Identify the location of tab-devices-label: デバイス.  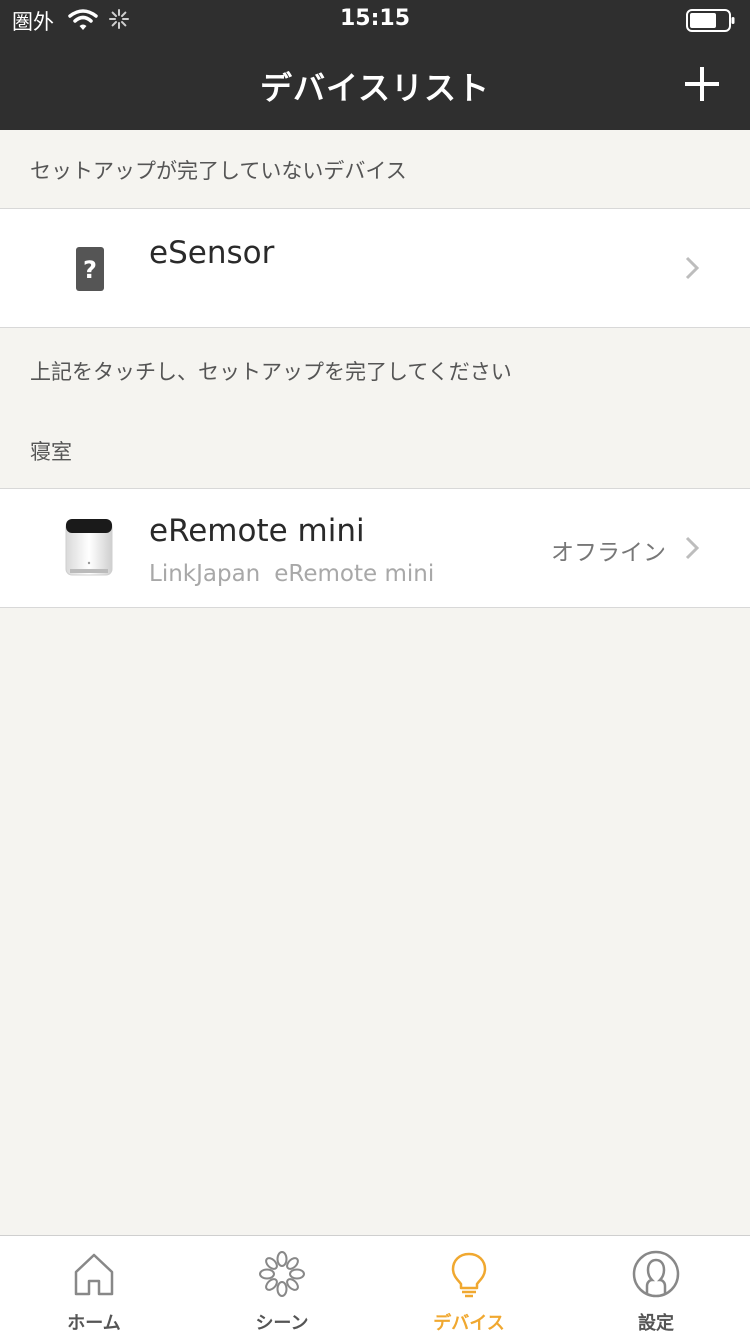
(469, 1323).